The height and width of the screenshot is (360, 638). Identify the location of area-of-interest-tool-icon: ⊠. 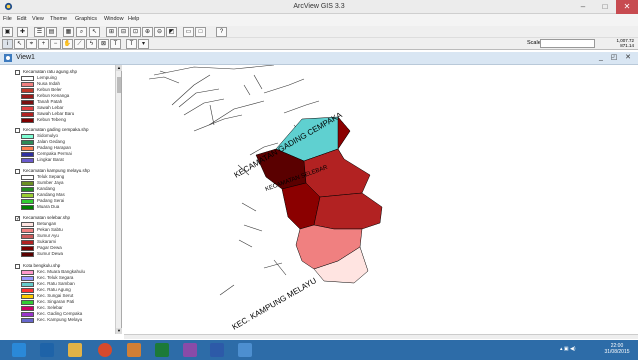
(103, 44).